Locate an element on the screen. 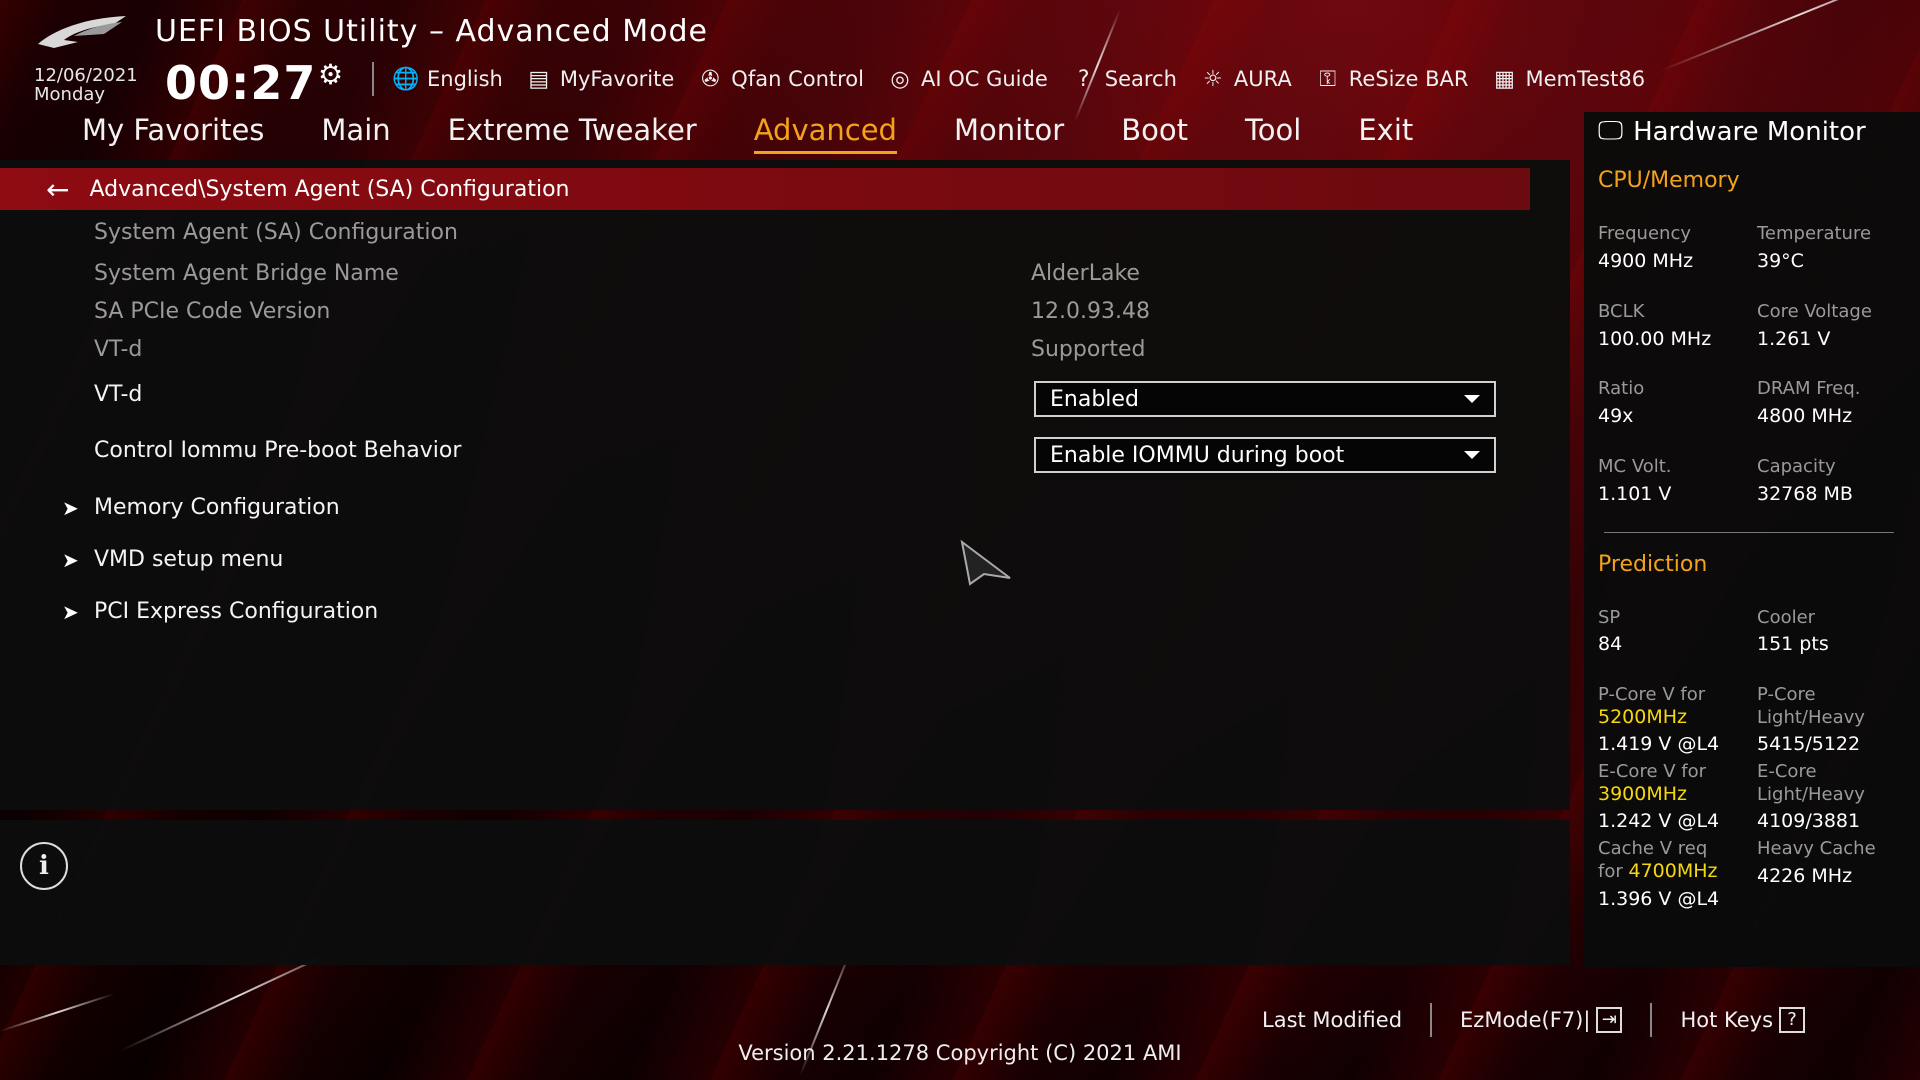 The width and height of the screenshot is (1920, 1080). submenu-memory-configuration: ➤ Memory Configuration is located at coordinates (201, 507).